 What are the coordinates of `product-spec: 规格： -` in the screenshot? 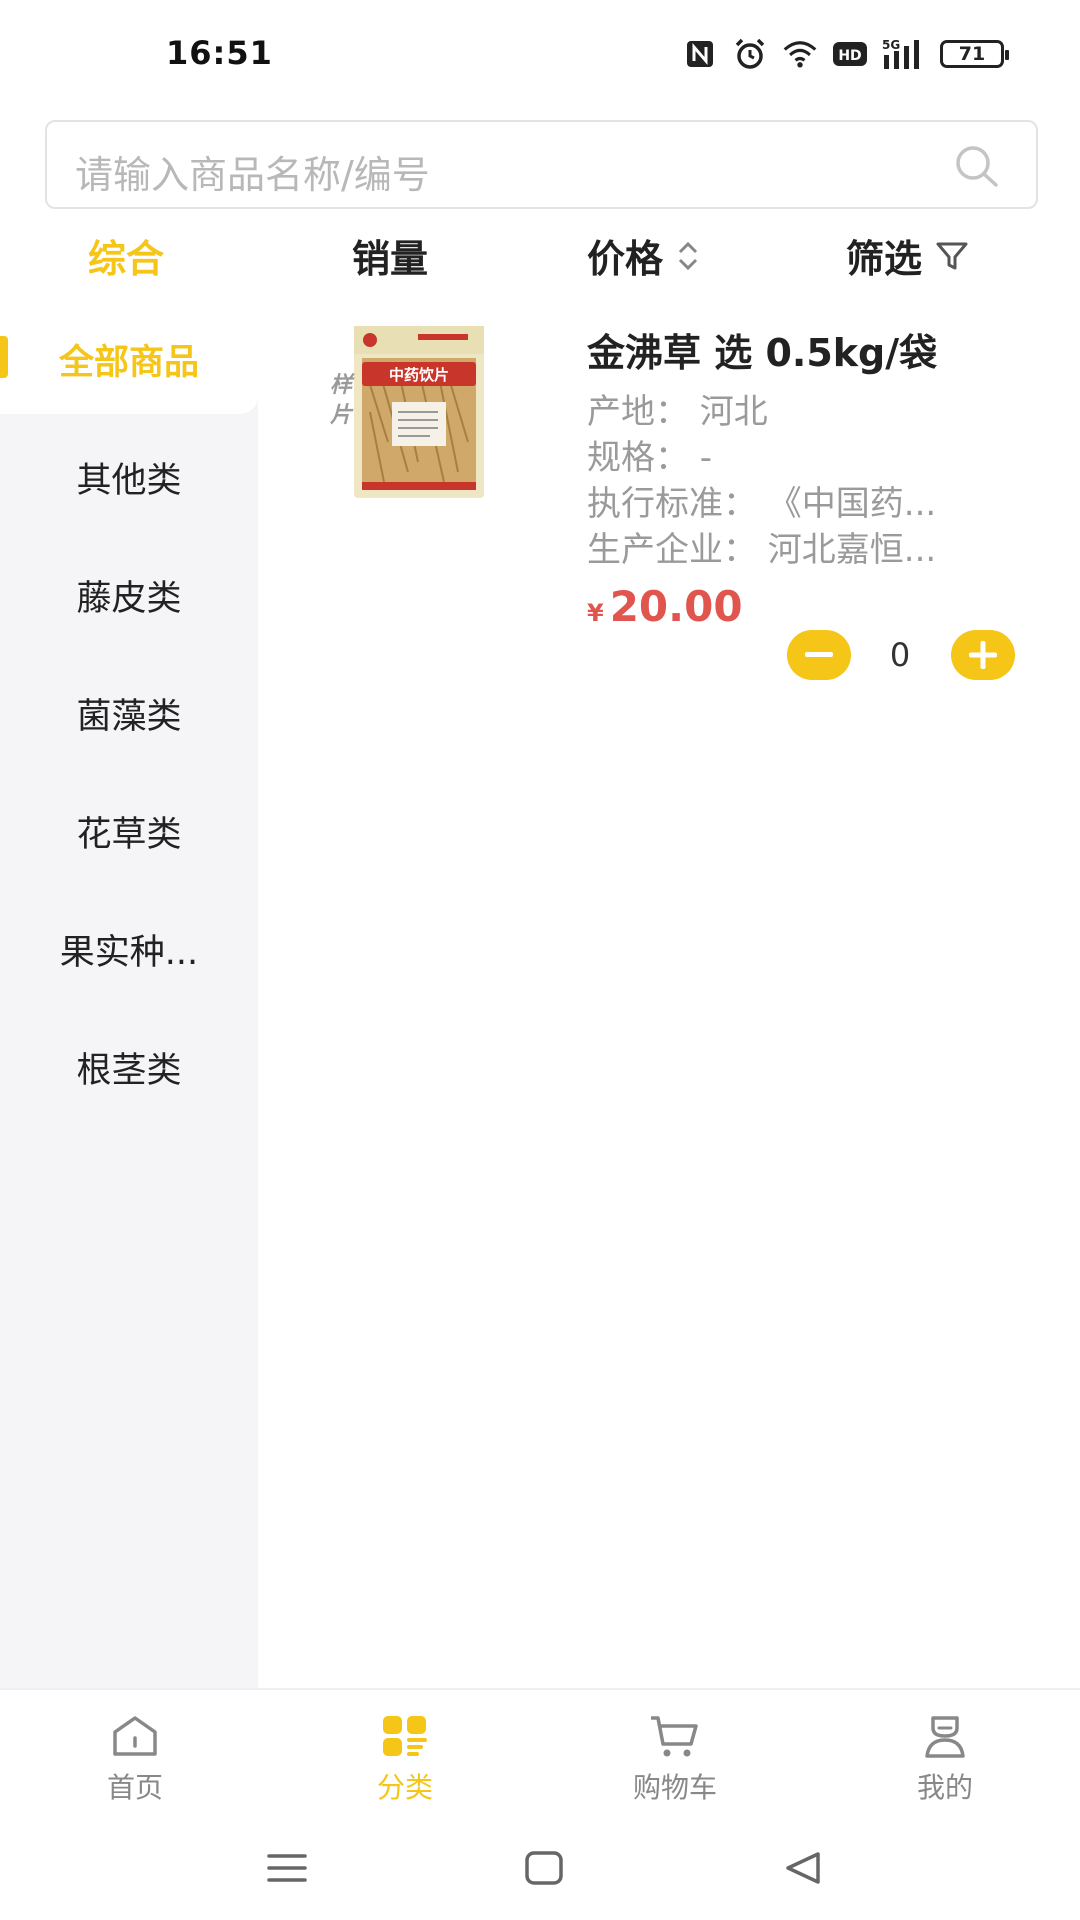 It's located at (650, 458).